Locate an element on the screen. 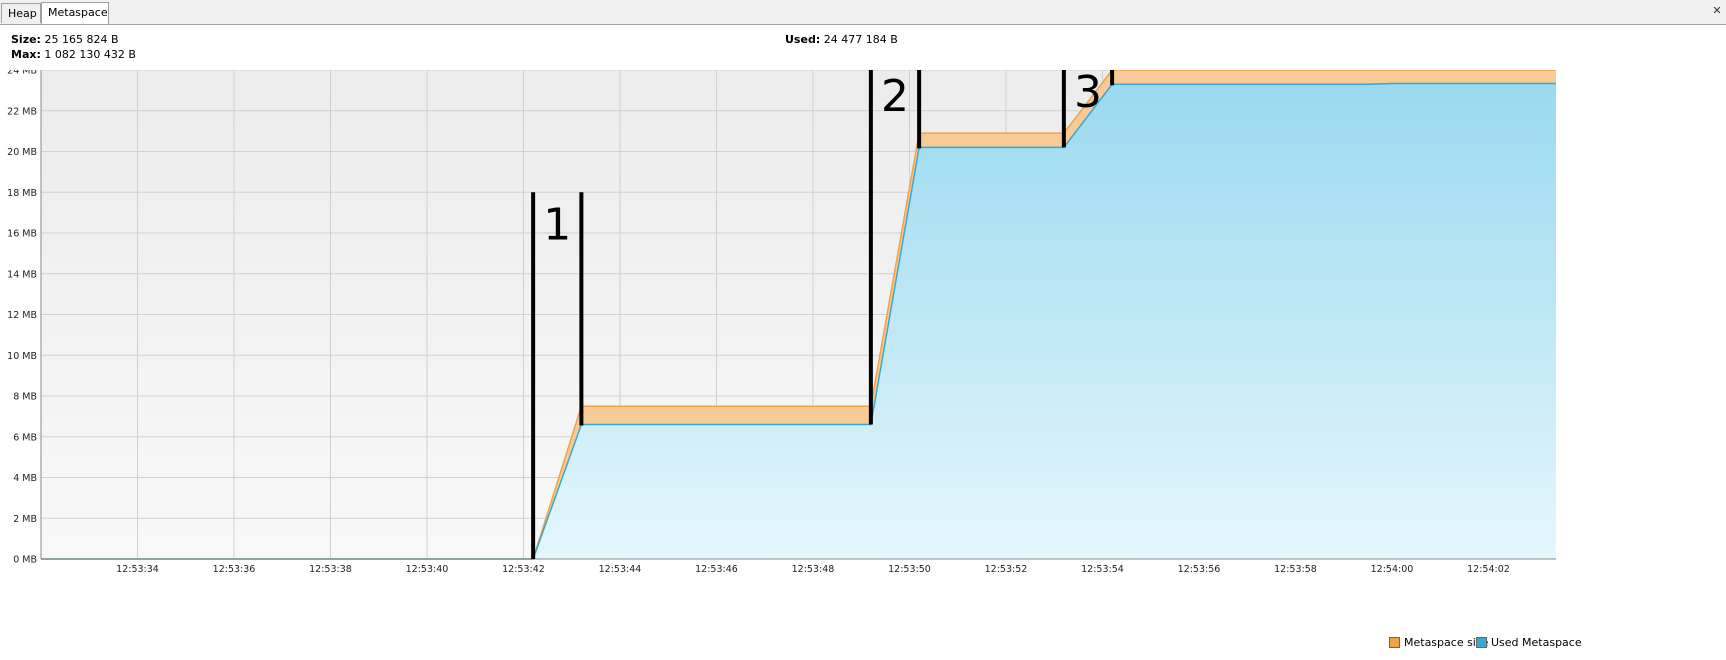 Image resolution: width=1726 pixels, height=660 pixels. x-tick-label: 12:53:42 is located at coordinates (523, 569).